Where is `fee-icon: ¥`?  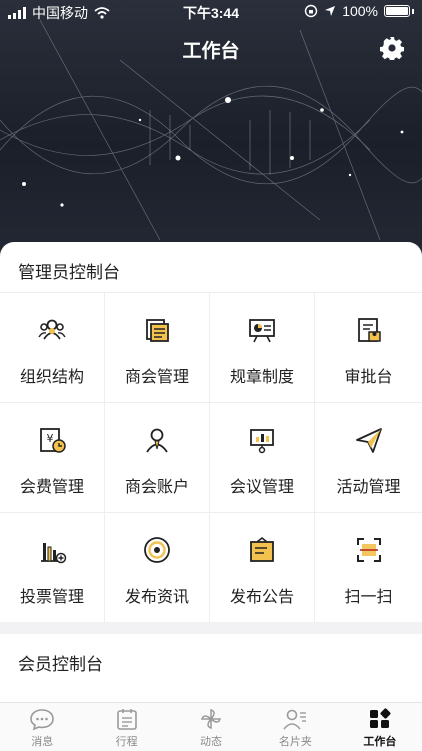
fee-icon: ¥ is located at coordinates (53, 440).